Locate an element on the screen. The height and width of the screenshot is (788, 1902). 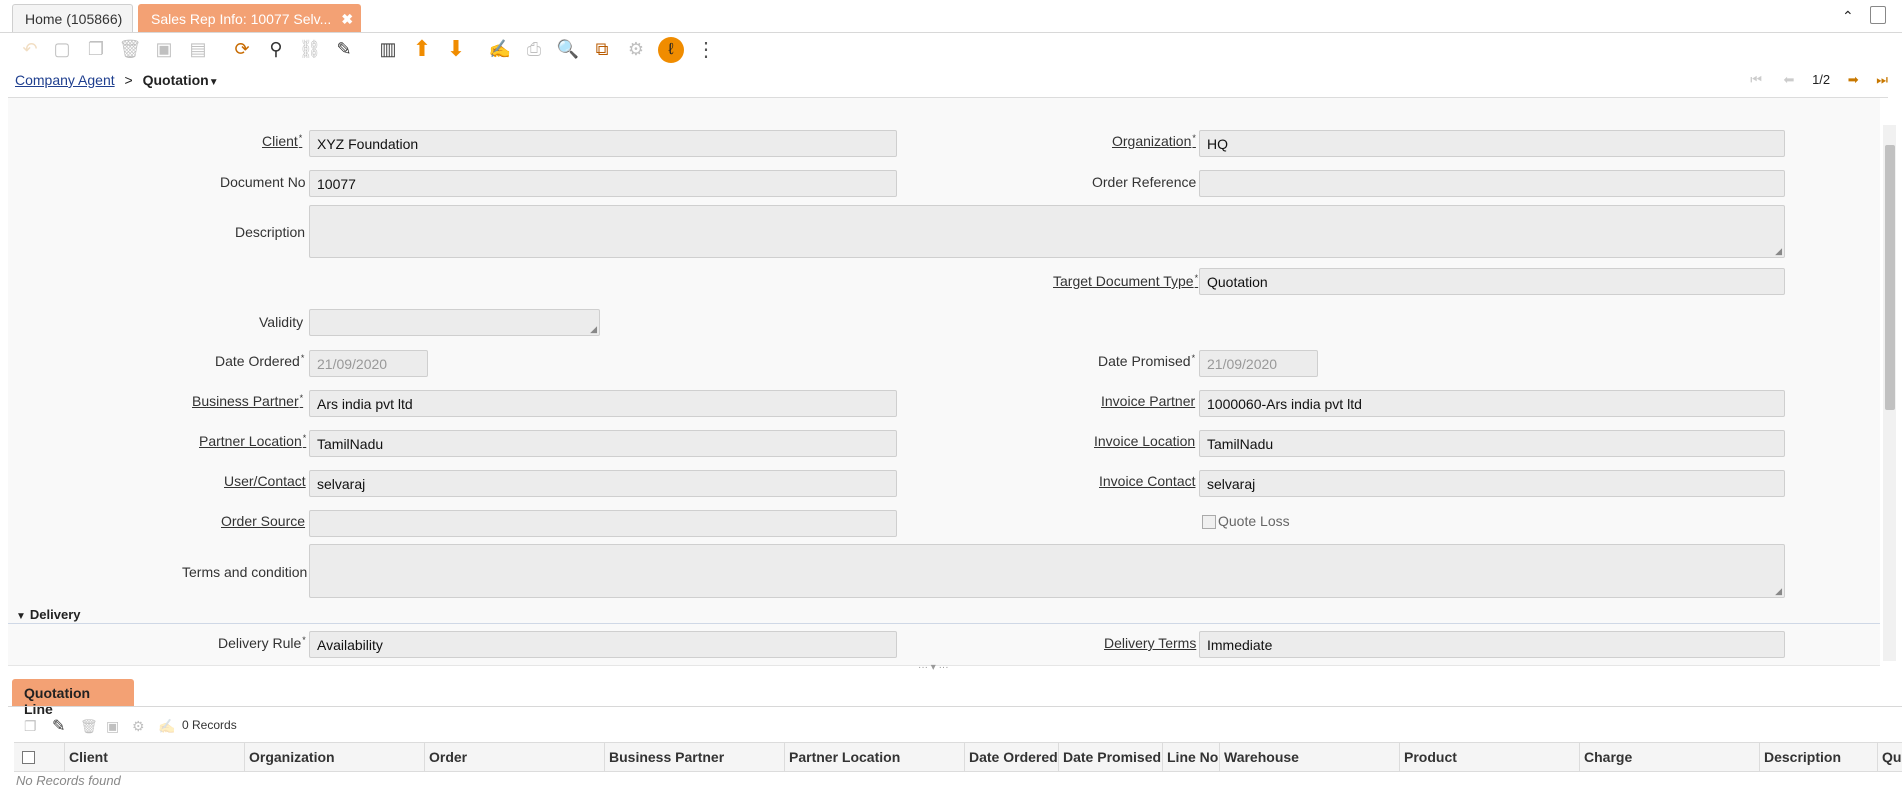
validity-field: ◢ is located at coordinates (454, 322).